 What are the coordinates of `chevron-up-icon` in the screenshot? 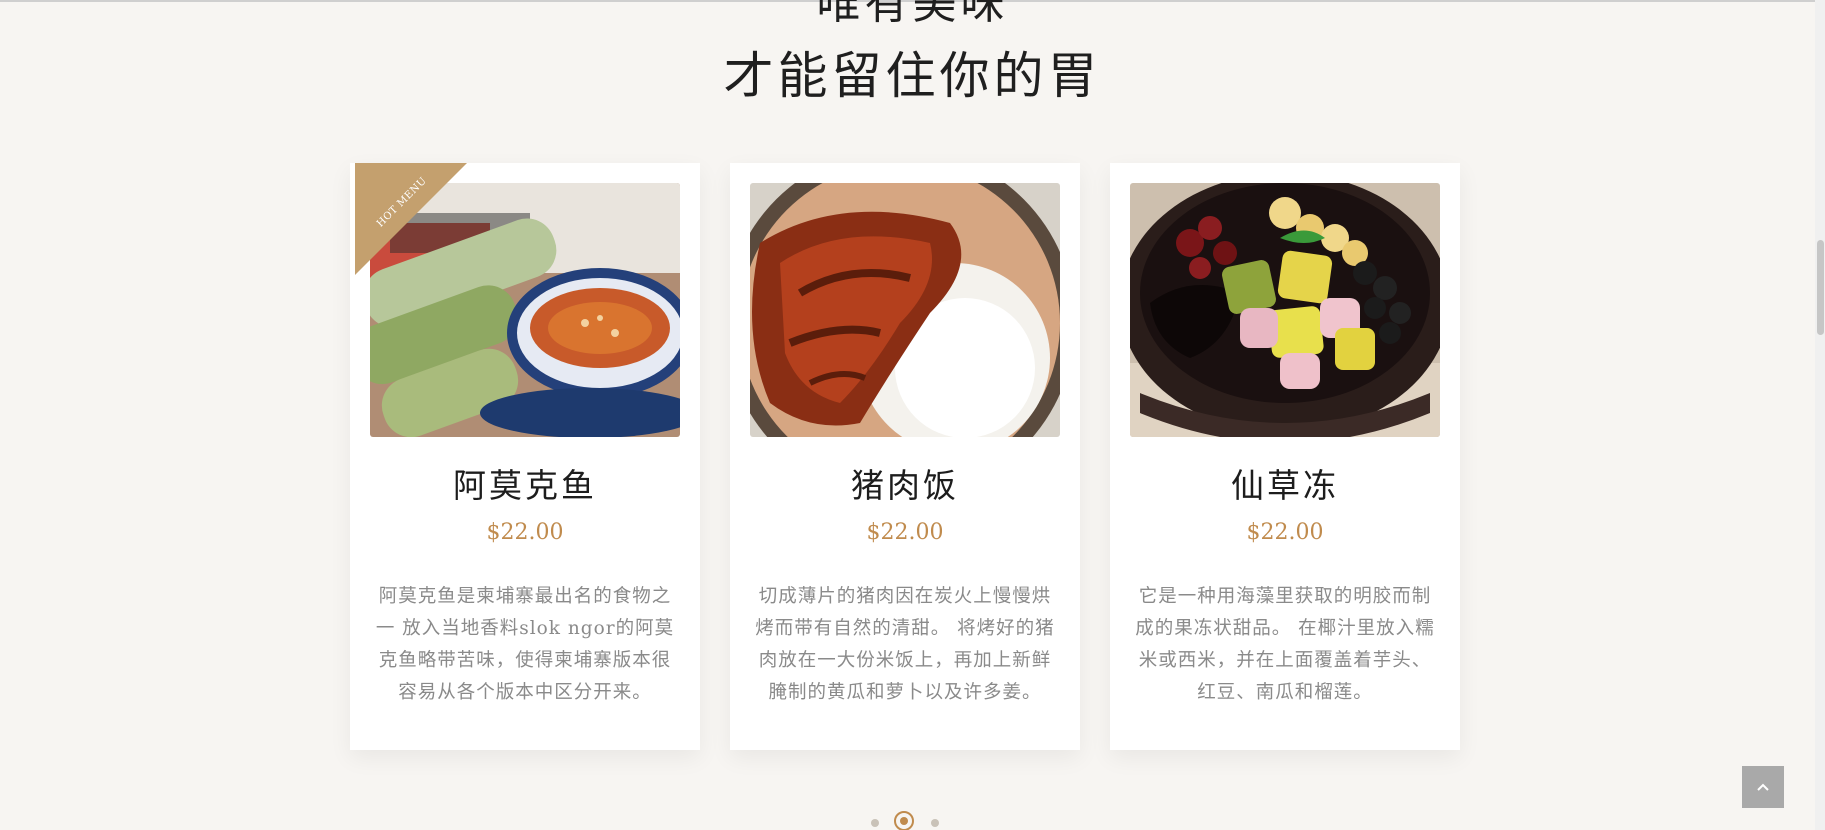 It's located at (1763, 787).